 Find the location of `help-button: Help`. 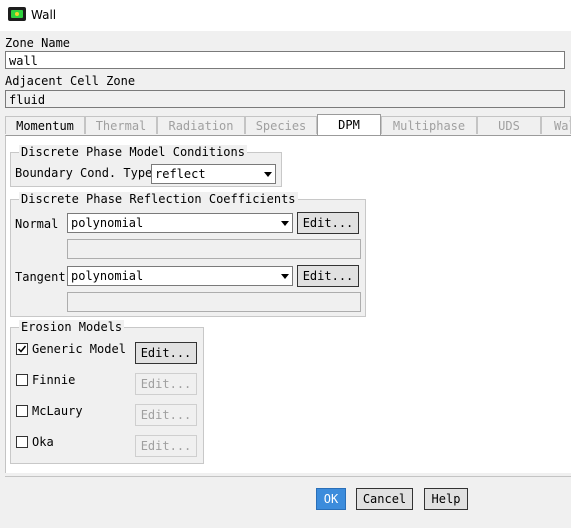

help-button: Help is located at coordinates (446, 499).